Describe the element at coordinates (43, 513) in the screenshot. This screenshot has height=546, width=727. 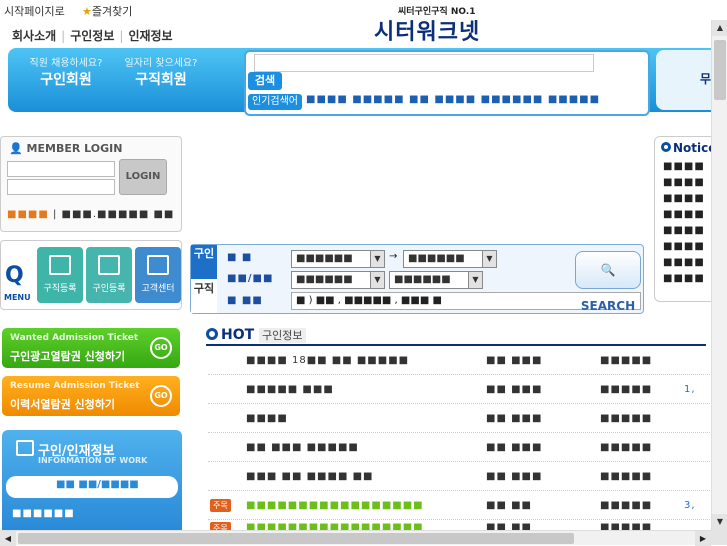
I see `info-tab-2: ■■■■■■` at that location.